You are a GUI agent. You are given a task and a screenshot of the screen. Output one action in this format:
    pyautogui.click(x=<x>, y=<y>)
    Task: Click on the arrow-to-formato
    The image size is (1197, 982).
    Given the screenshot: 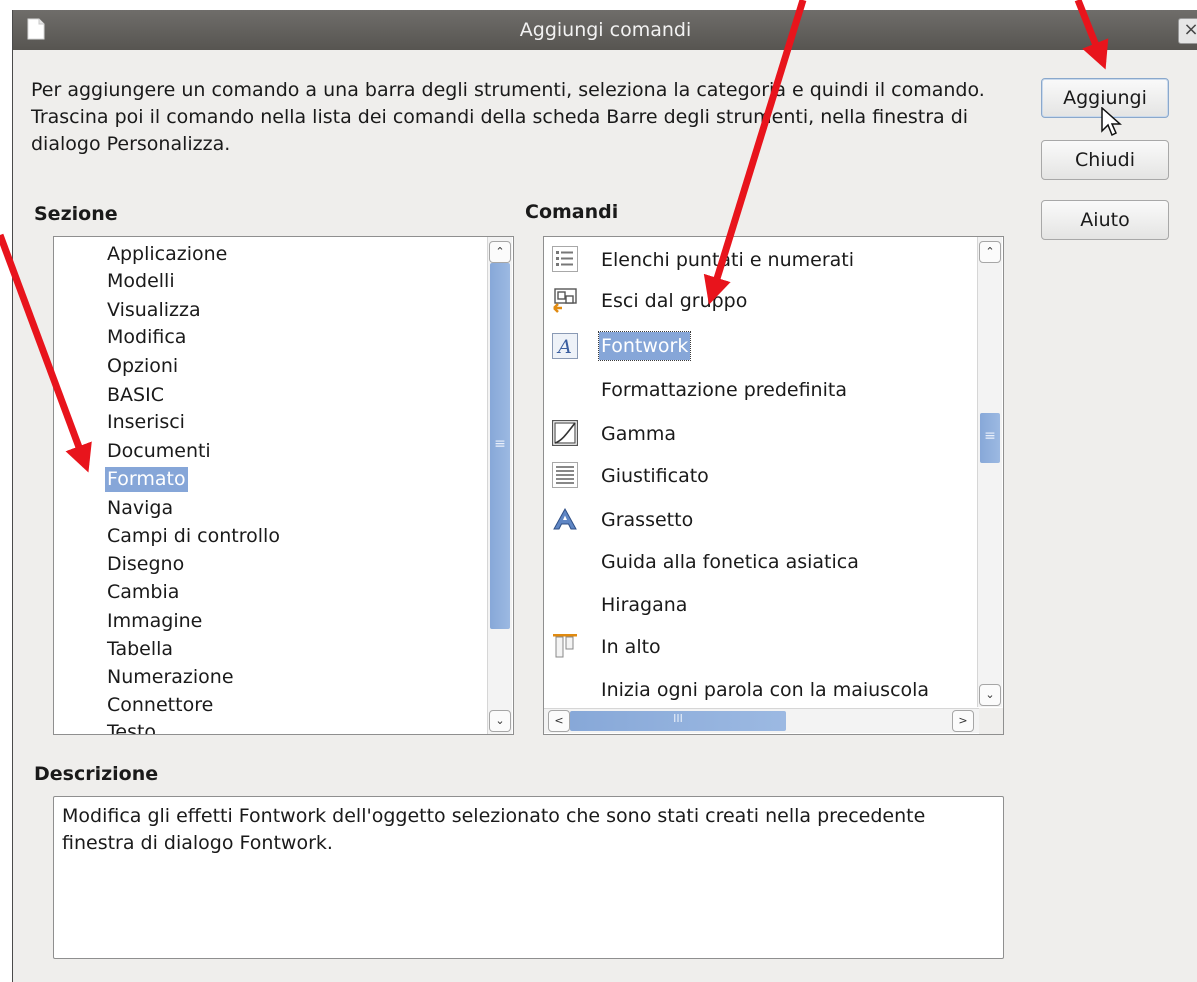 What is the action you would take?
    pyautogui.click(x=46, y=353)
    